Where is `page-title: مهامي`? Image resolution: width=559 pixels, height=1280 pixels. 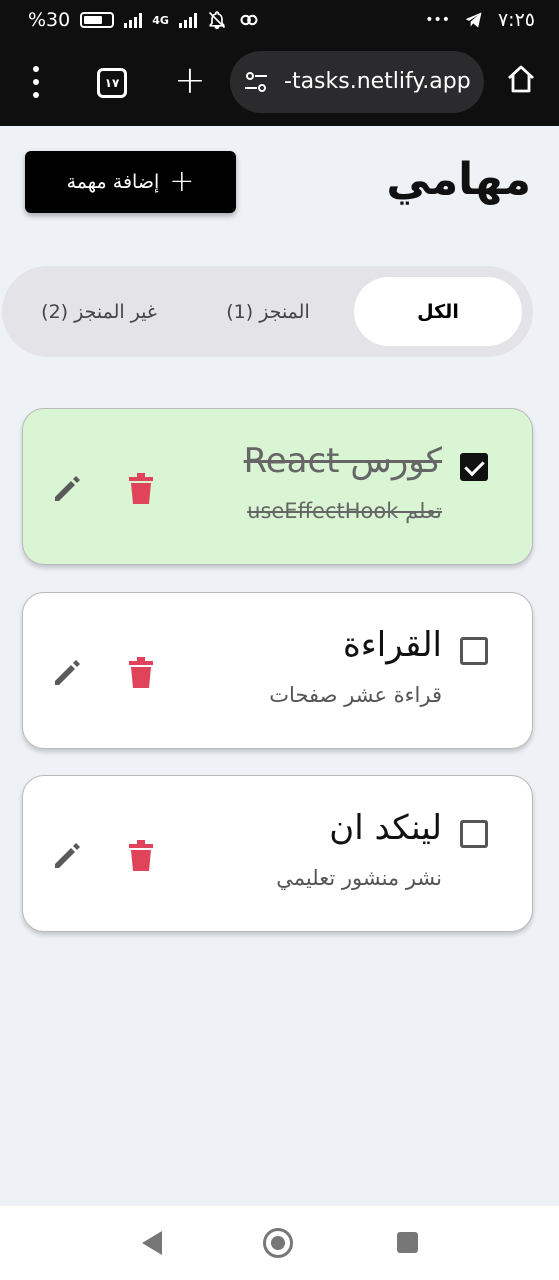 page-title: مهامي is located at coordinates (458, 179).